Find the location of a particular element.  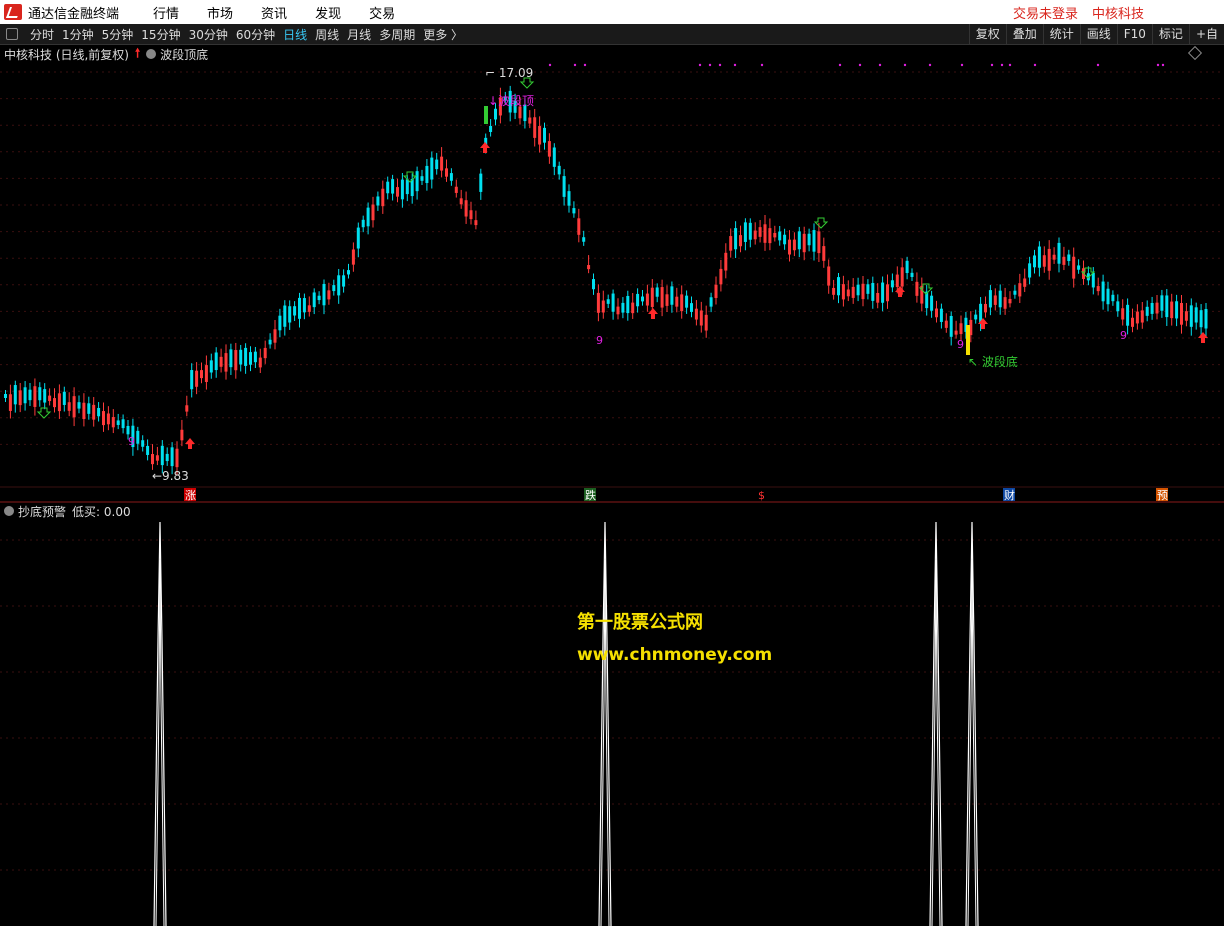

sub-indicator-name: 抄底预警 is located at coordinates (42, 511).